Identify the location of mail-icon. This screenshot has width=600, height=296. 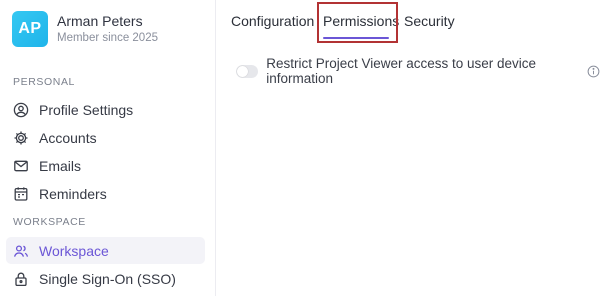
(21, 166).